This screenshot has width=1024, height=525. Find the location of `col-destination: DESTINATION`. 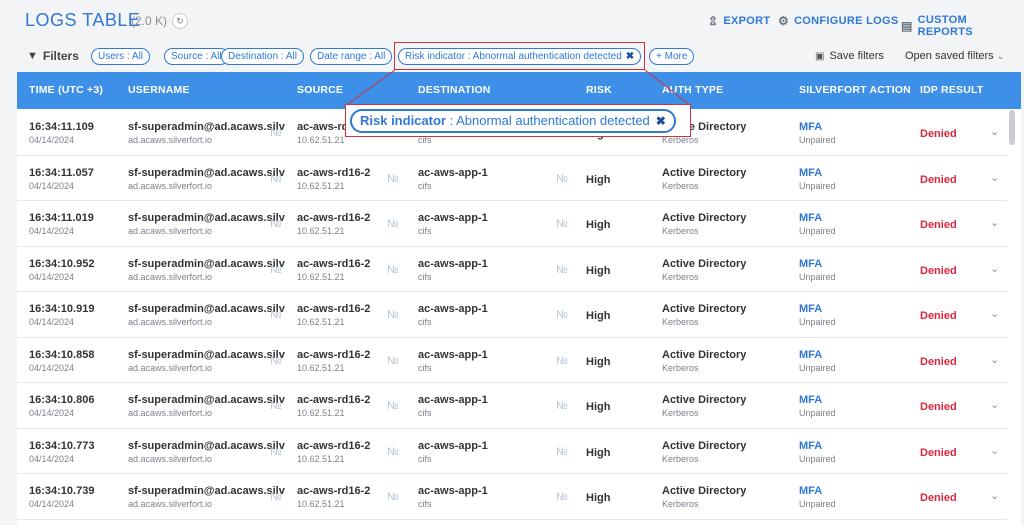

col-destination: DESTINATION is located at coordinates (454, 90).